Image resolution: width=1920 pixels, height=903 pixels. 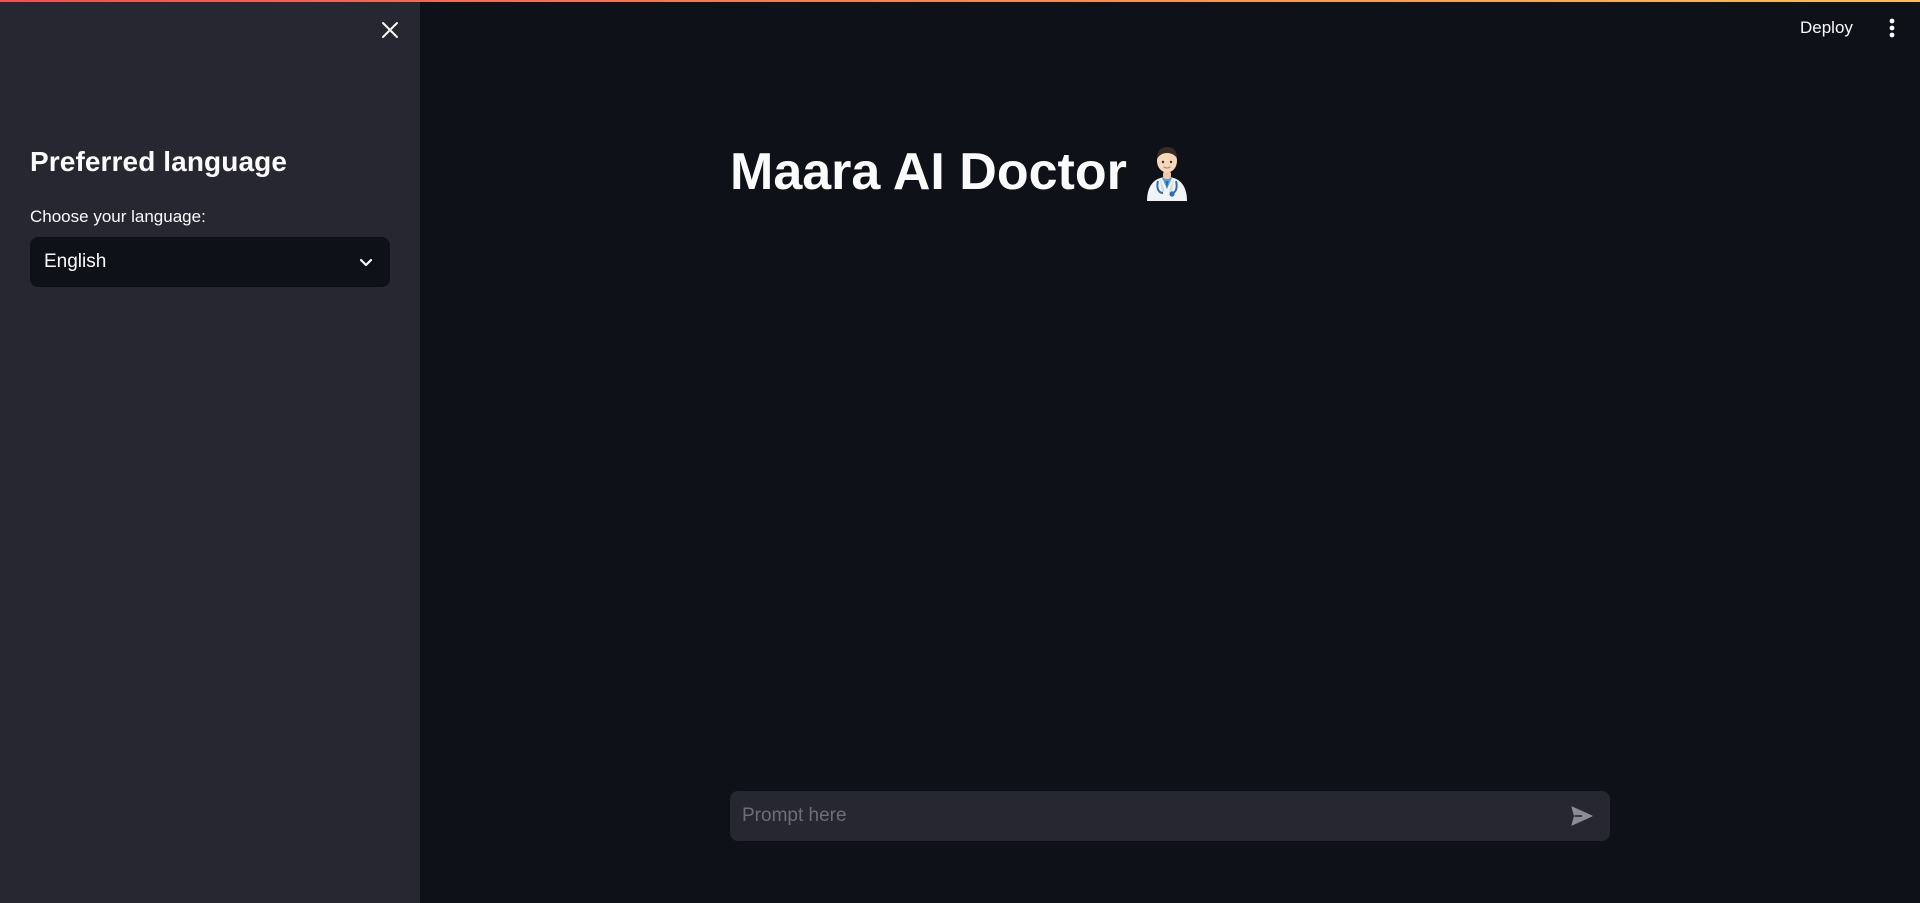 What do you see at coordinates (75, 261) in the screenshot?
I see `language-select-value: English` at bounding box center [75, 261].